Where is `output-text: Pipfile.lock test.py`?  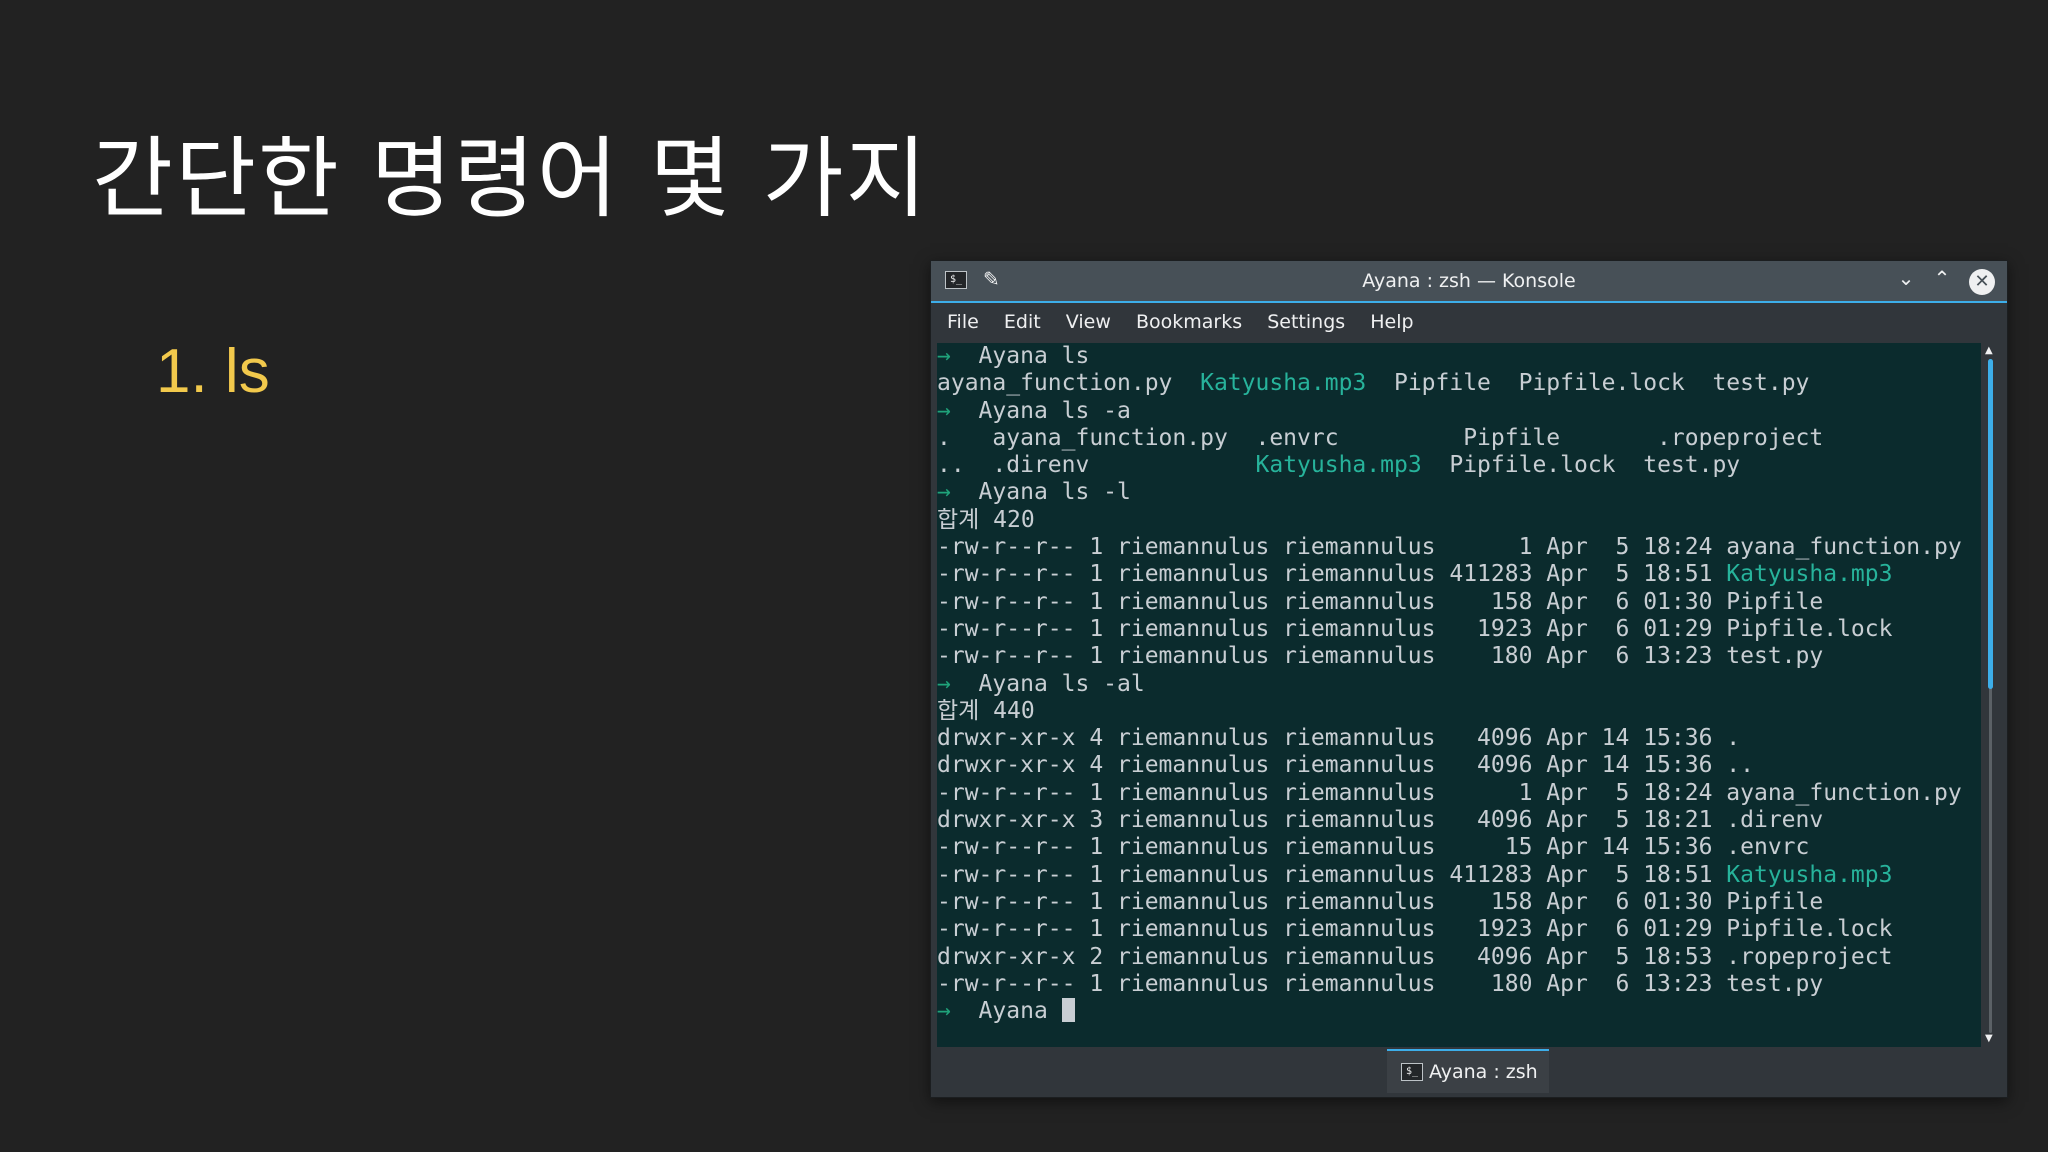 output-text: Pipfile.lock test.py is located at coordinates (1581, 465).